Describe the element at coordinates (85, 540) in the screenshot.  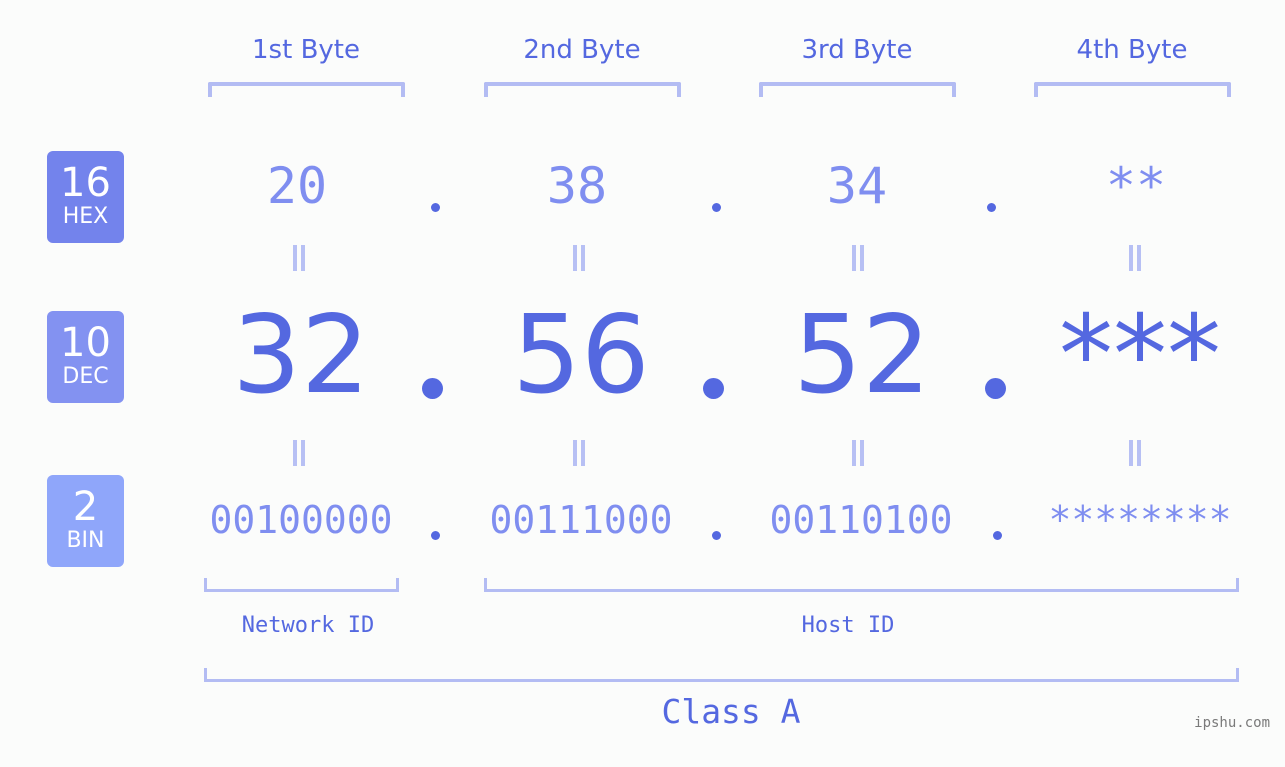
I see `bin-badge-label: BIN` at that location.